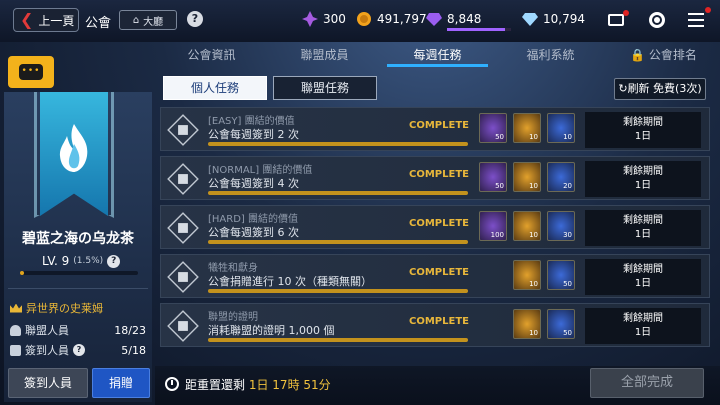 The image size is (720, 405). I want to click on mail-icon, so click(618, 18).